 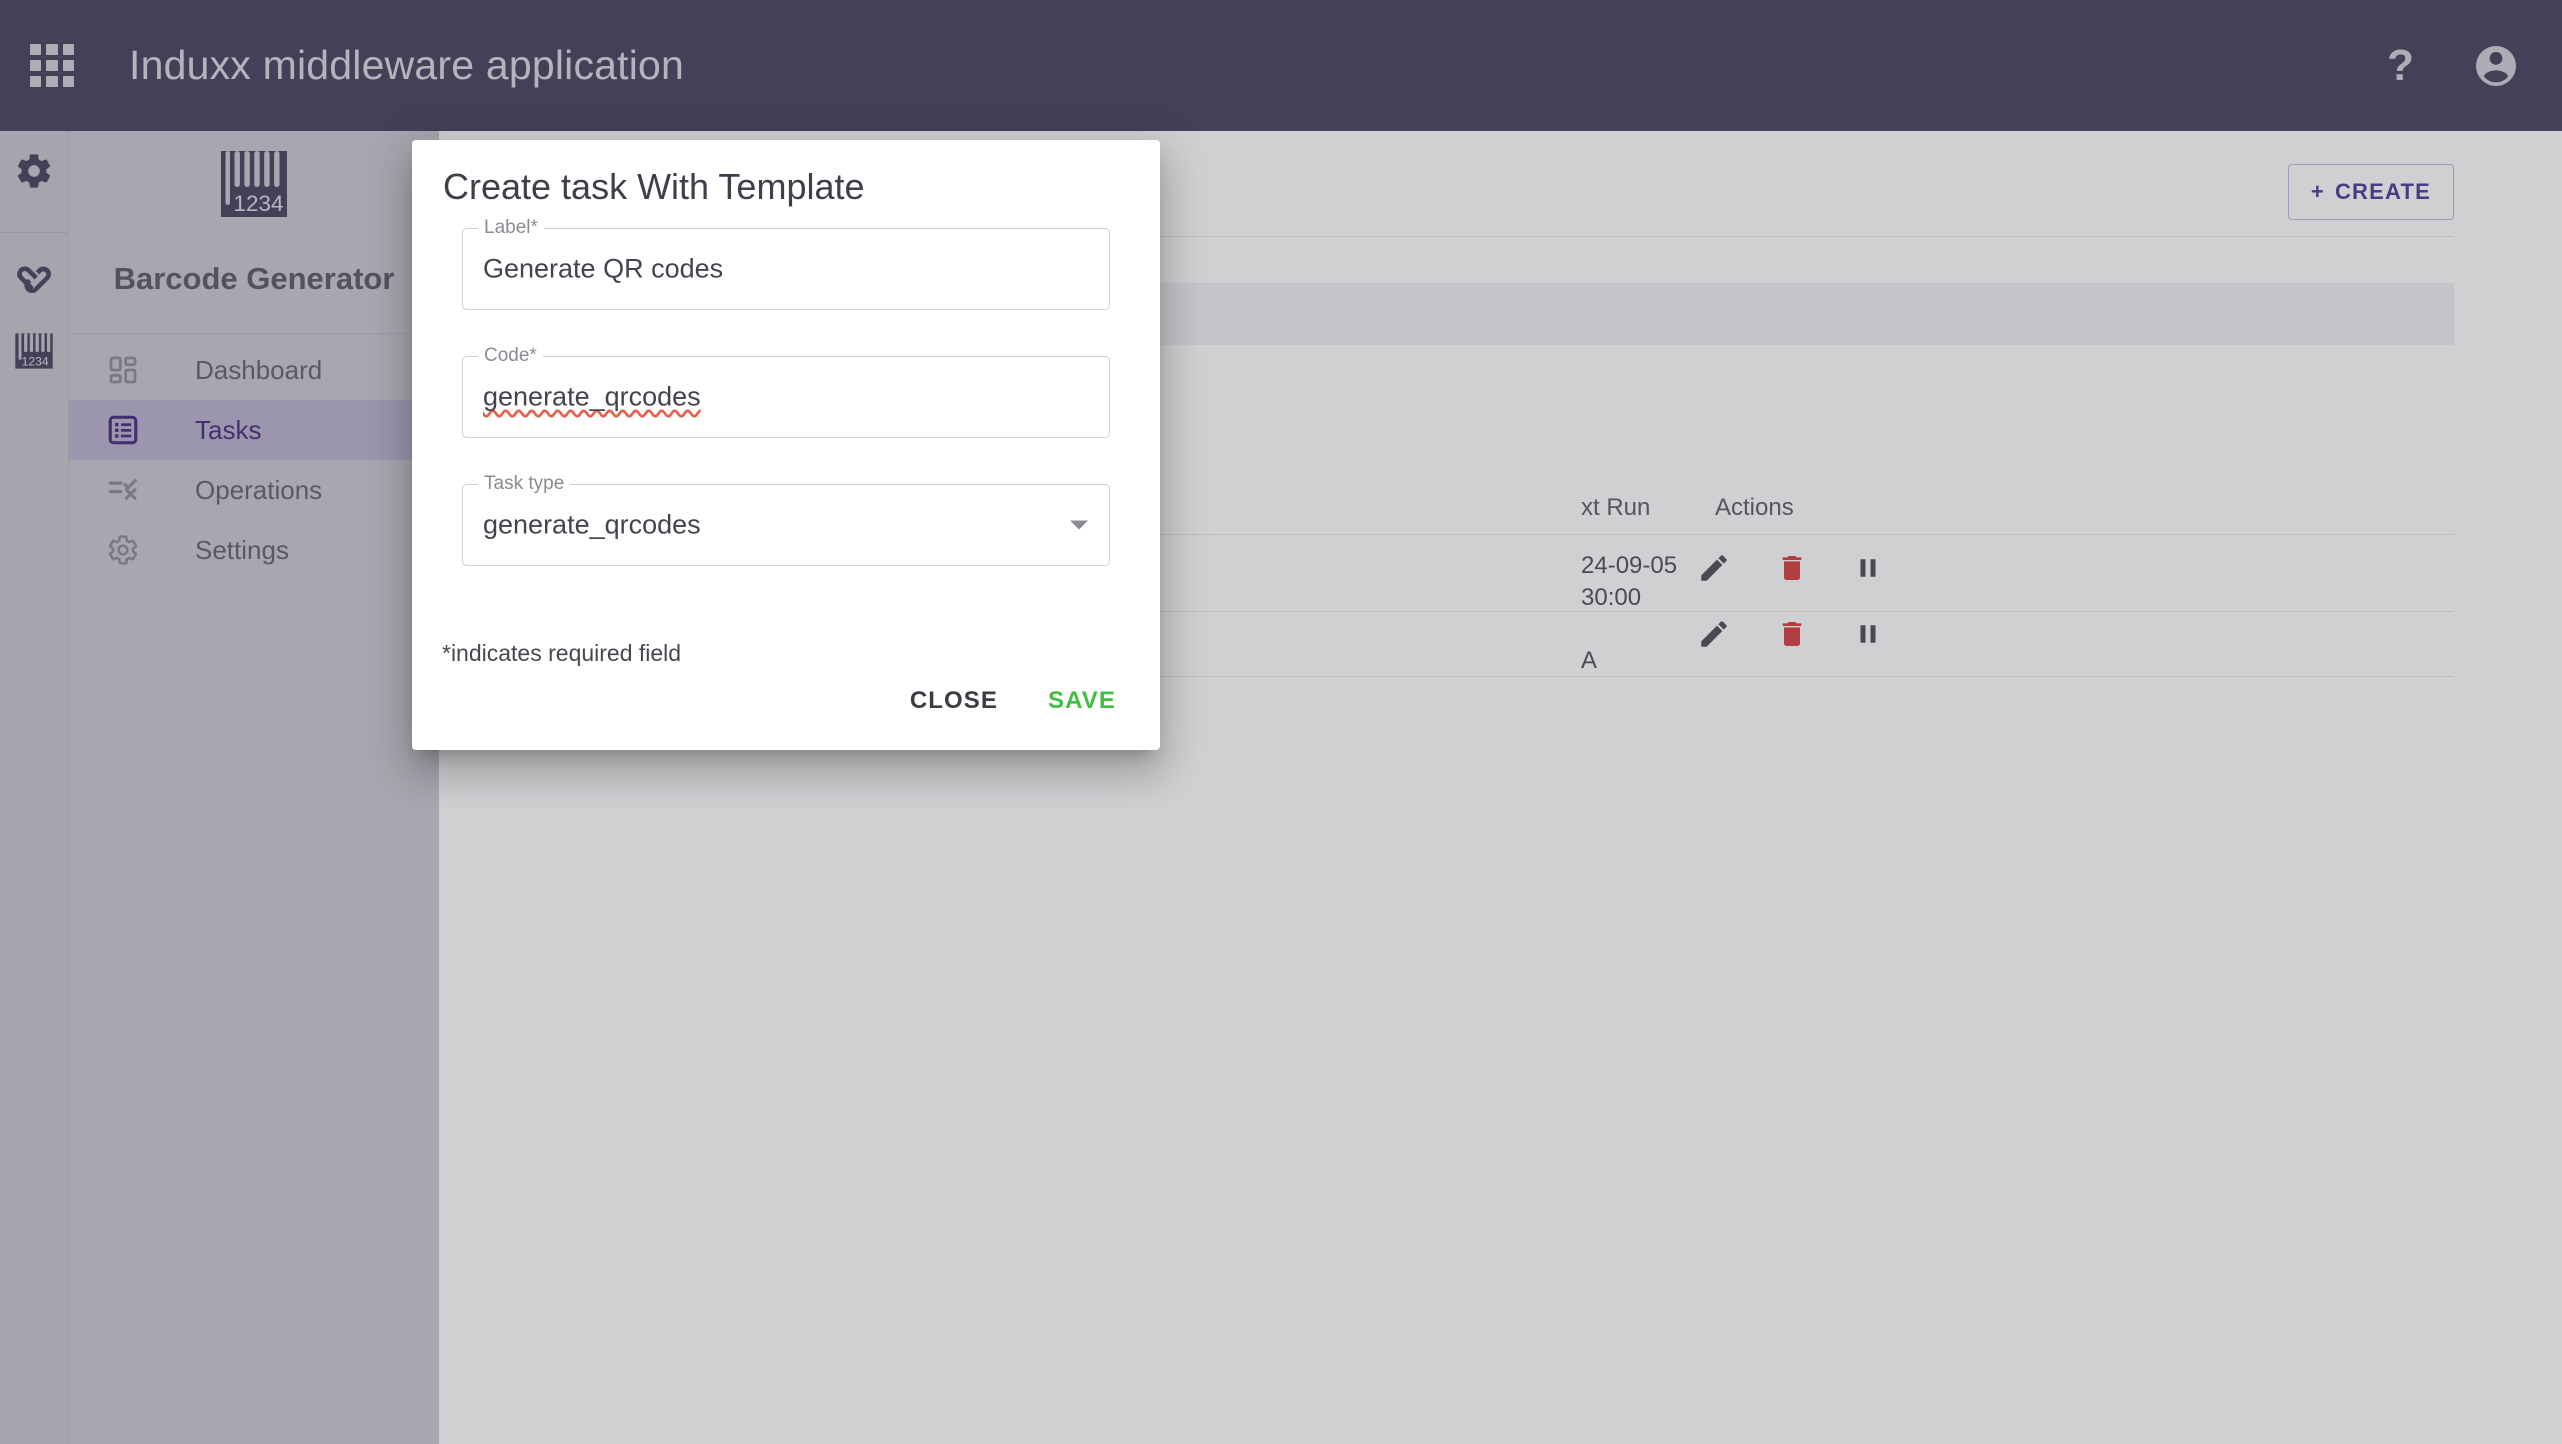 I want to click on task-type-label: Task type, so click(x=524, y=484).